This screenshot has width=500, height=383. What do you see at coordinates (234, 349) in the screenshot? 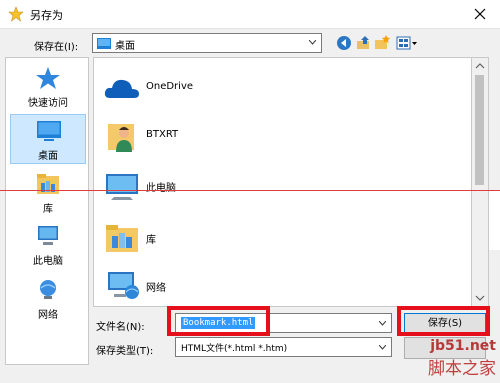
I see `filetype-value: HTML文件(*.html *.htm)` at bounding box center [234, 349].